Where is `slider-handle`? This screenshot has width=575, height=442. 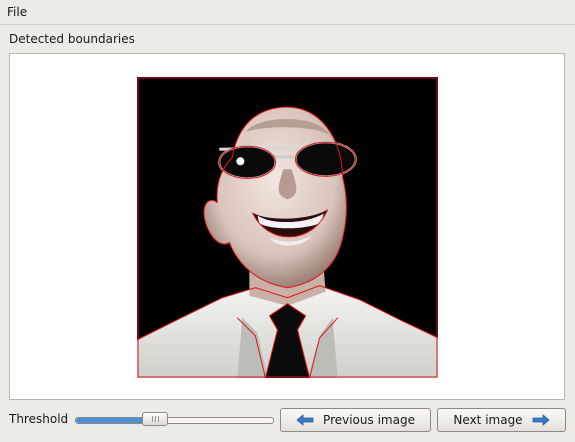
slider-handle is located at coordinates (155, 419).